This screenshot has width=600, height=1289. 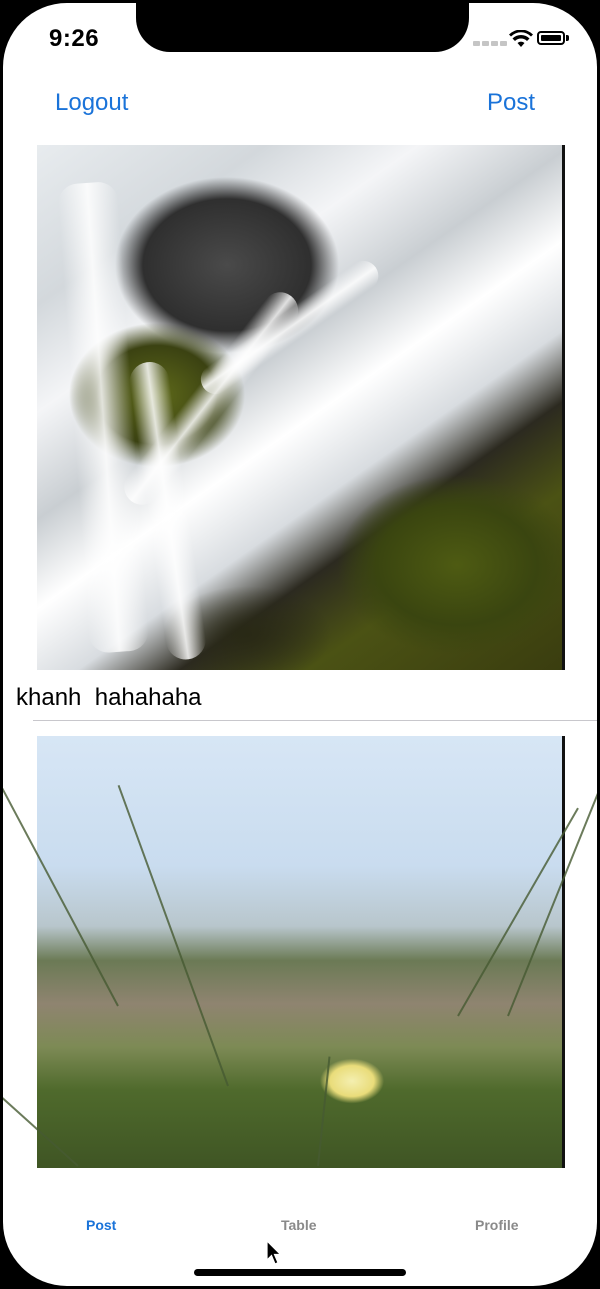 I want to click on tab-bar: Post Table Profile, so click(x=300, y=1232).